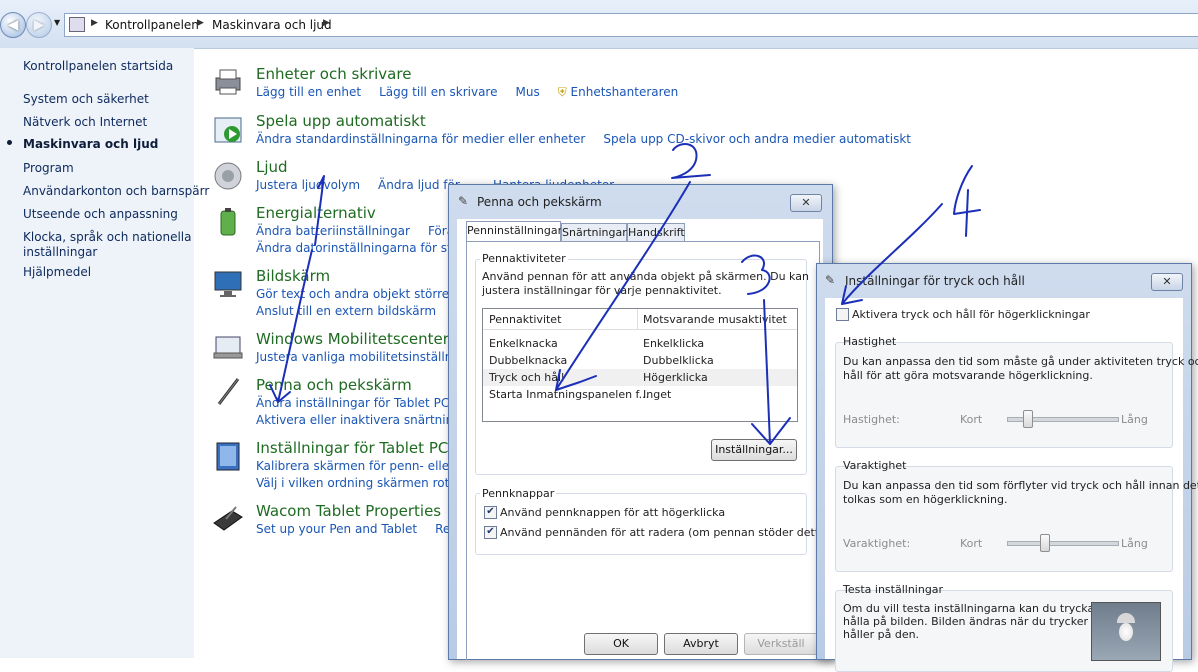 This screenshot has height=672, width=1198. Describe the element at coordinates (756, 274) in the screenshot. I see `annotation-3-stroke` at that location.